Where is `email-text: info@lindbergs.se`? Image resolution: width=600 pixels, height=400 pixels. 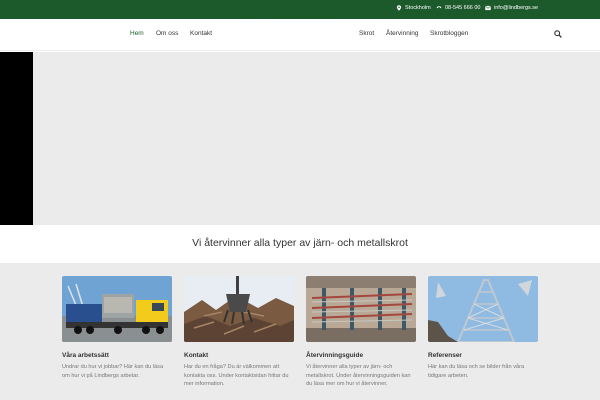 email-text: info@lindbergs.se is located at coordinates (516, 8).